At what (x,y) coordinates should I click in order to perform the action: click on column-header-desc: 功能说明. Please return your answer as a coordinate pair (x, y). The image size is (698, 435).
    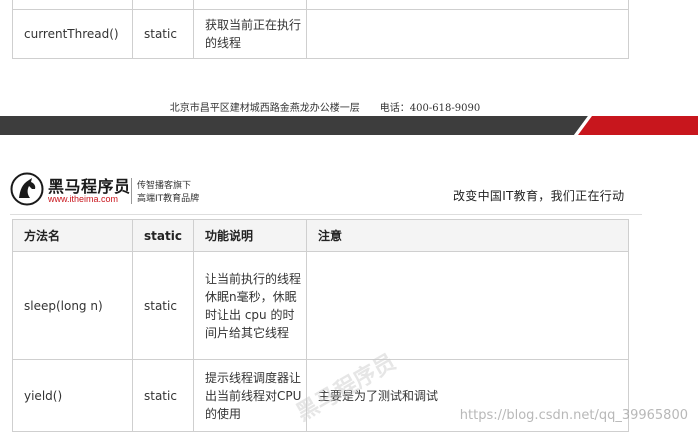
    Looking at the image, I should click on (250, 235).